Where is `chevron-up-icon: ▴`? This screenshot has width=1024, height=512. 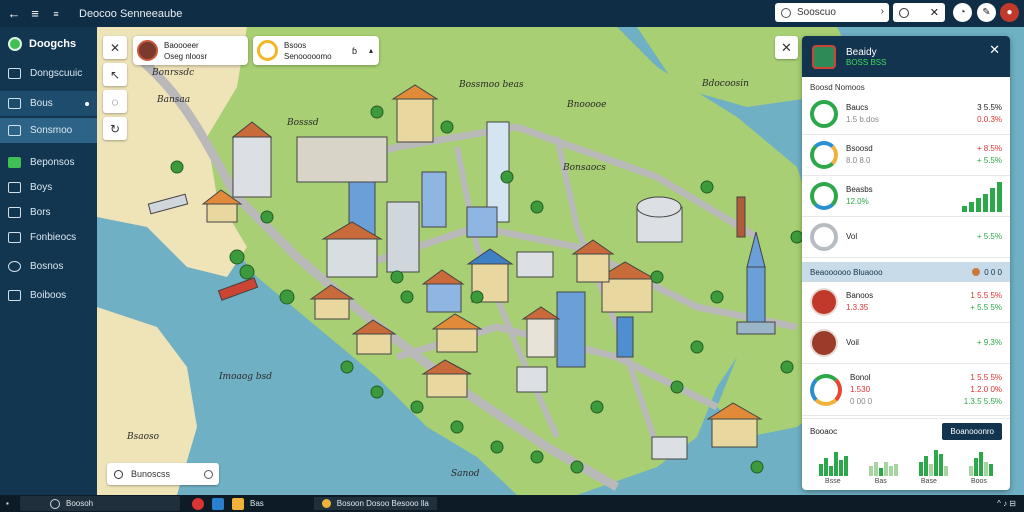 chevron-up-icon: ▴ is located at coordinates (371, 50).